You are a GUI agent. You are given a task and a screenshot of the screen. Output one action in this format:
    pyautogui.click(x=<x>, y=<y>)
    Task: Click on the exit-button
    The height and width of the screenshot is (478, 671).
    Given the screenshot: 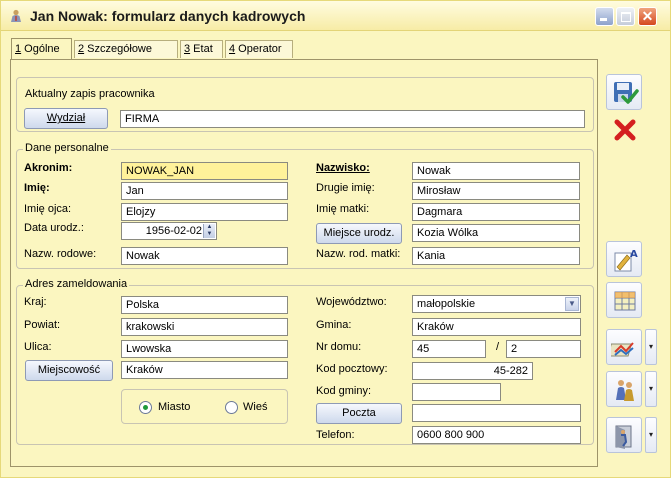 What is the action you would take?
    pyautogui.click(x=624, y=435)
    